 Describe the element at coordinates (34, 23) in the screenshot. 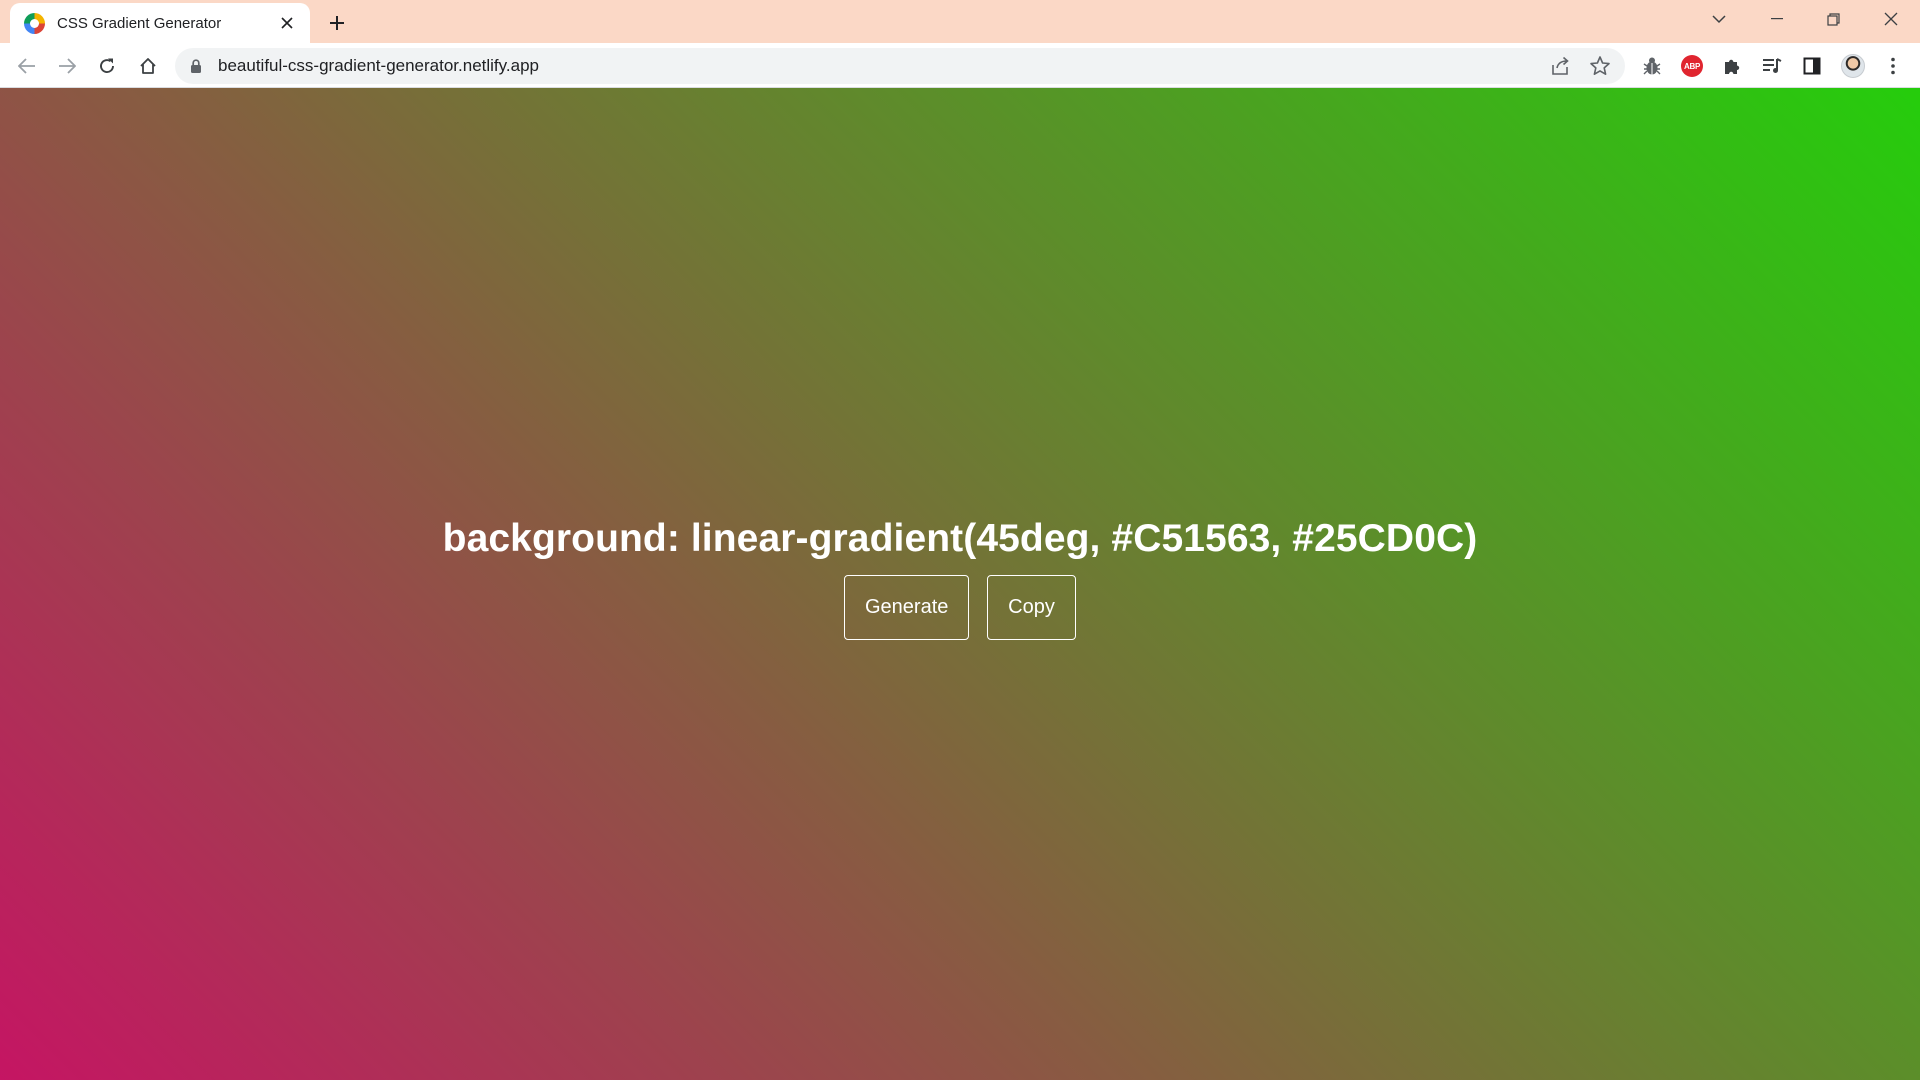

I see `chrome-circle-icon` at that location.